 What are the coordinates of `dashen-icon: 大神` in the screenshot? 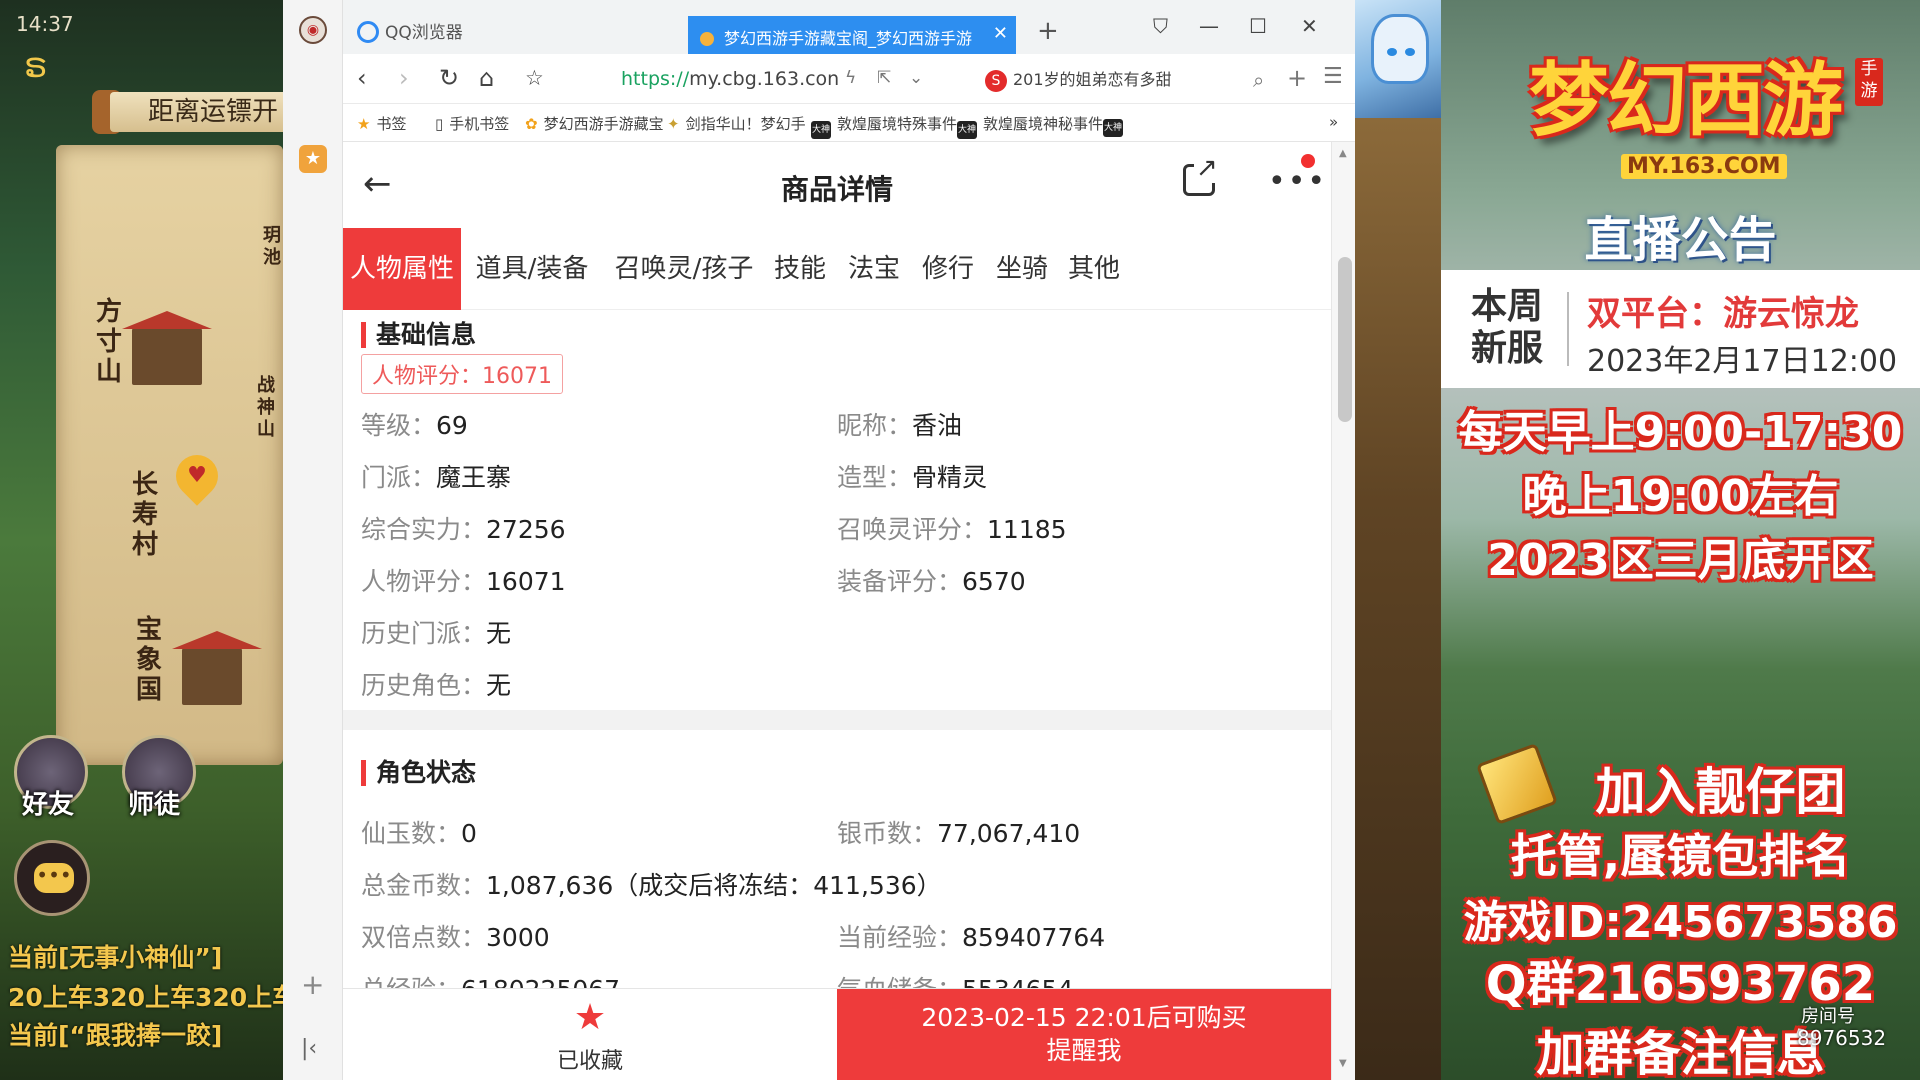 It's located at (821, 130).